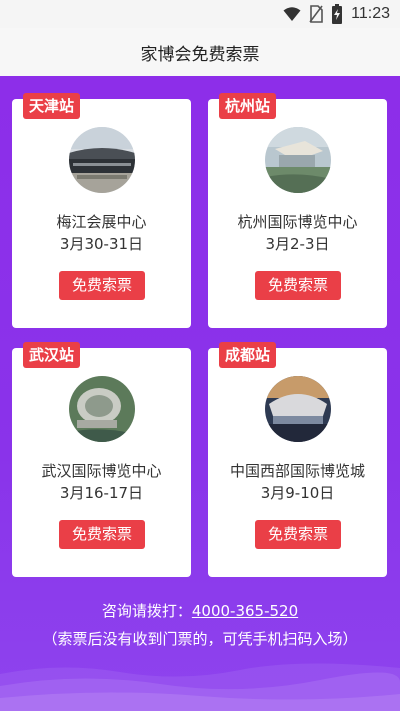  What do you see at coordinates (298, 160) in the screenshot?
I see `venue-photo-hangzhou-icon` at bounding box center [298, 160].